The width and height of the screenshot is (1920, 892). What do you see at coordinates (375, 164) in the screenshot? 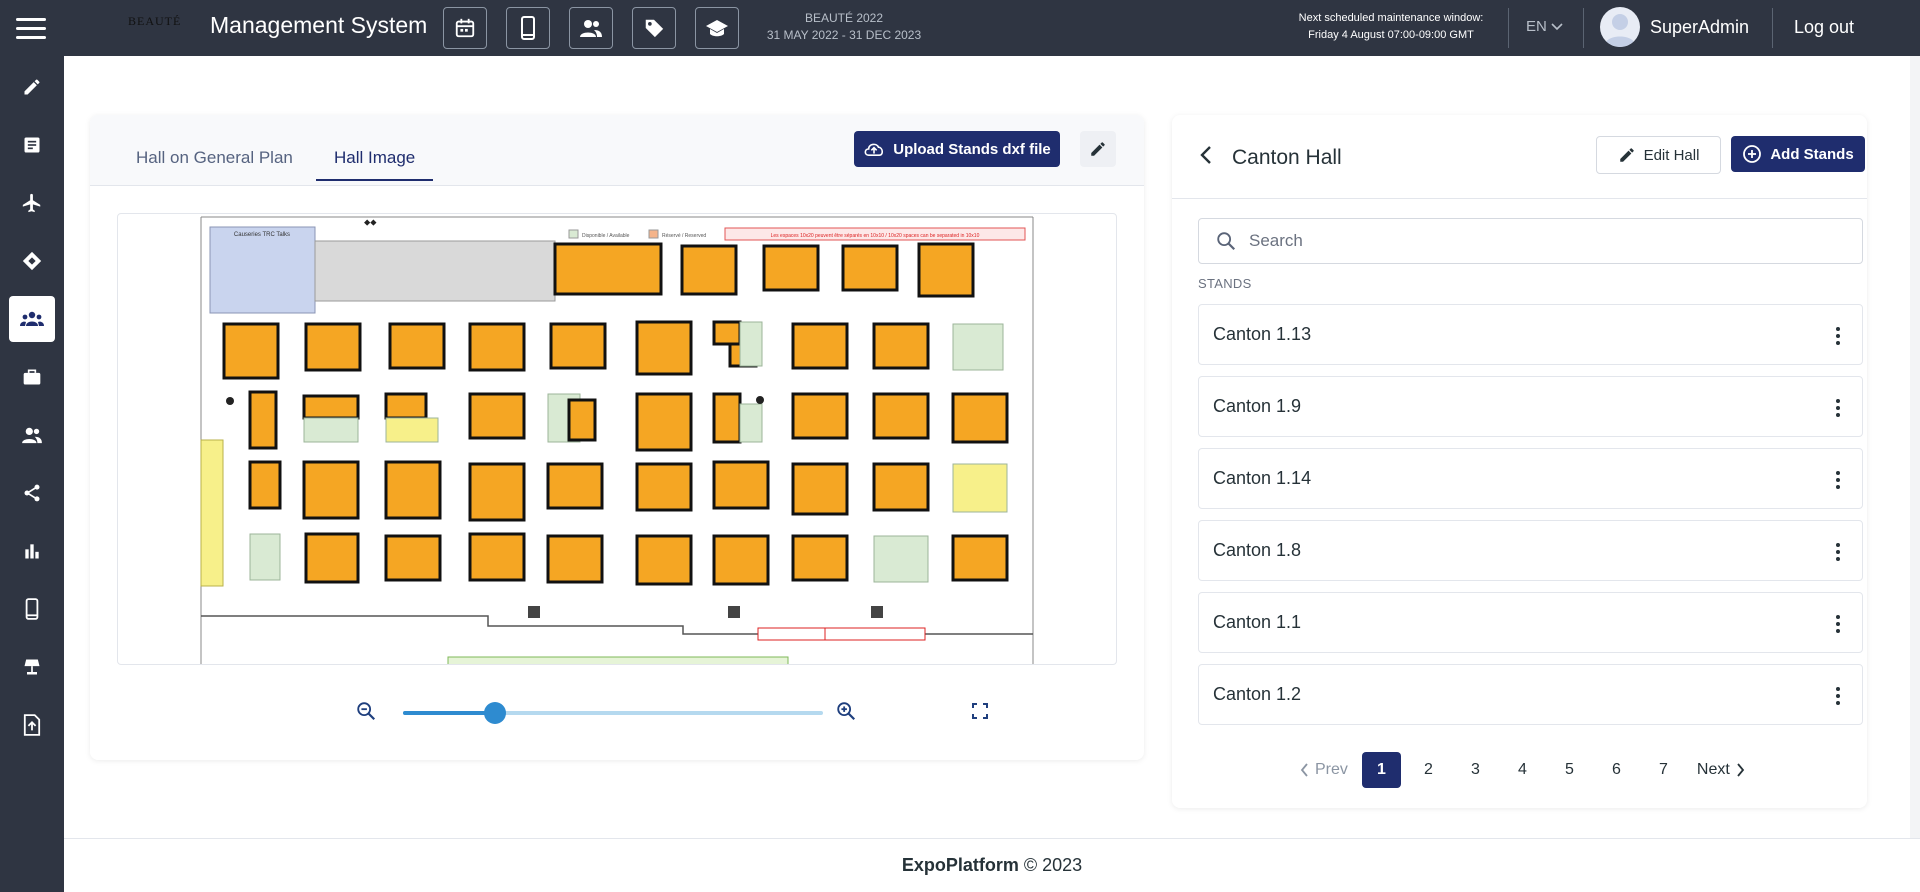
I see `tab-hall-image: Hall Image` at bounding box center [375, 164].